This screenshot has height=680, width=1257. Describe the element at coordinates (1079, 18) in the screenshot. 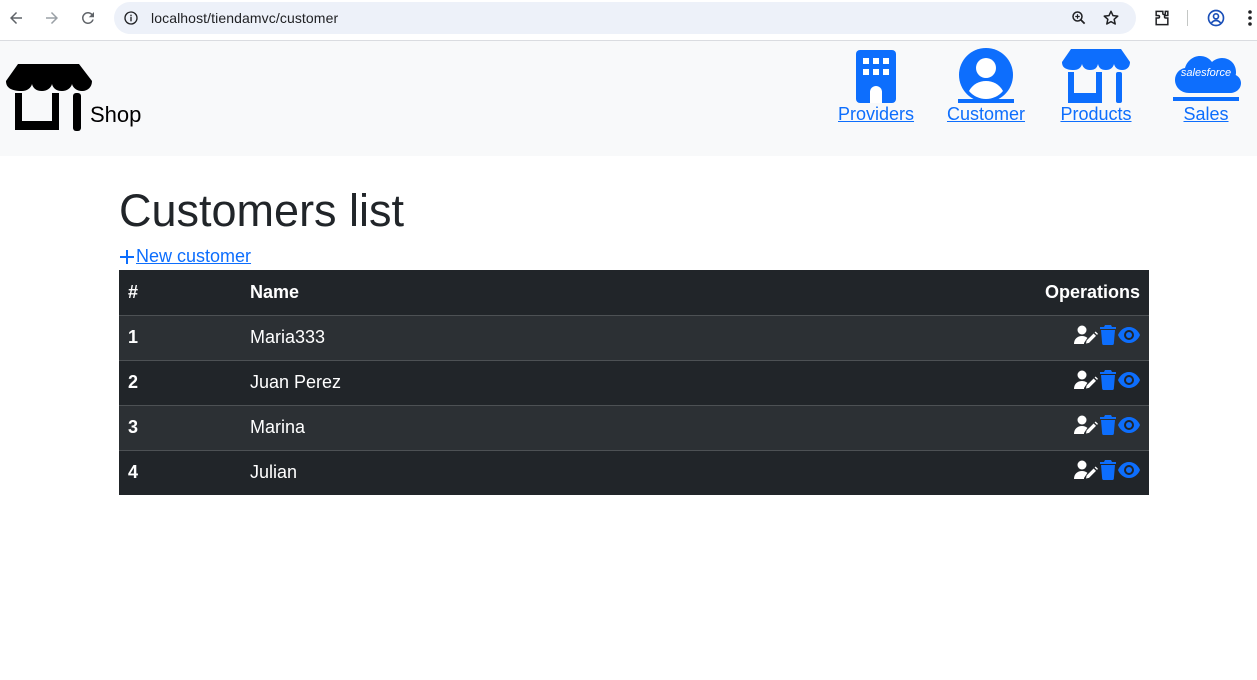

I see `zoom-icon` at that location.